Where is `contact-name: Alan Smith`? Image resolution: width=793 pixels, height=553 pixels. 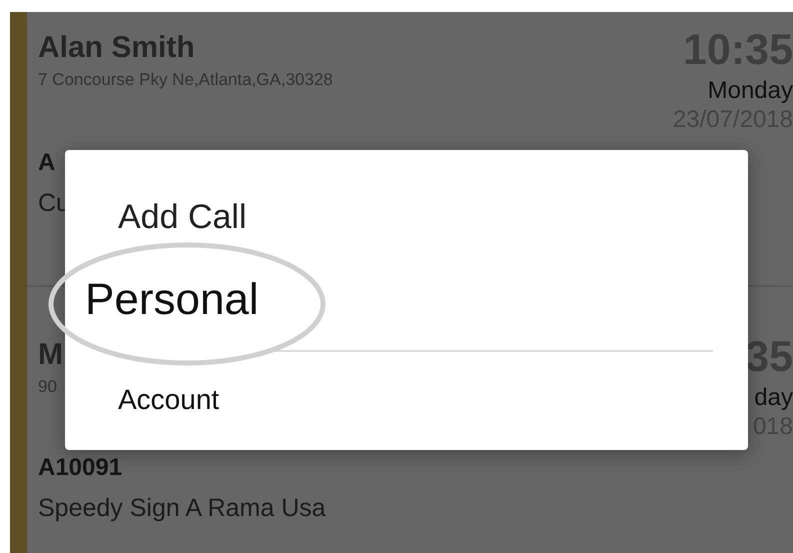
contact-name: Alan Smith is located at coordinates (117, 48).